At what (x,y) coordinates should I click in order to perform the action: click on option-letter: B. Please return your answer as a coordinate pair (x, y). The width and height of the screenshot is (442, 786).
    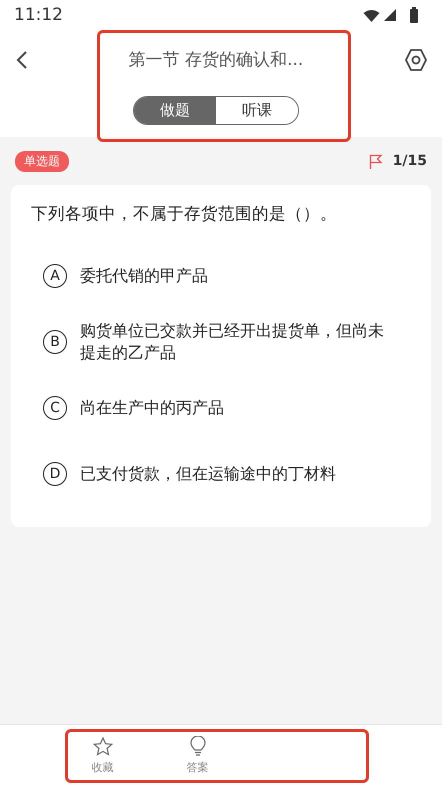
    Looking at the image, I should click on (55, 342).